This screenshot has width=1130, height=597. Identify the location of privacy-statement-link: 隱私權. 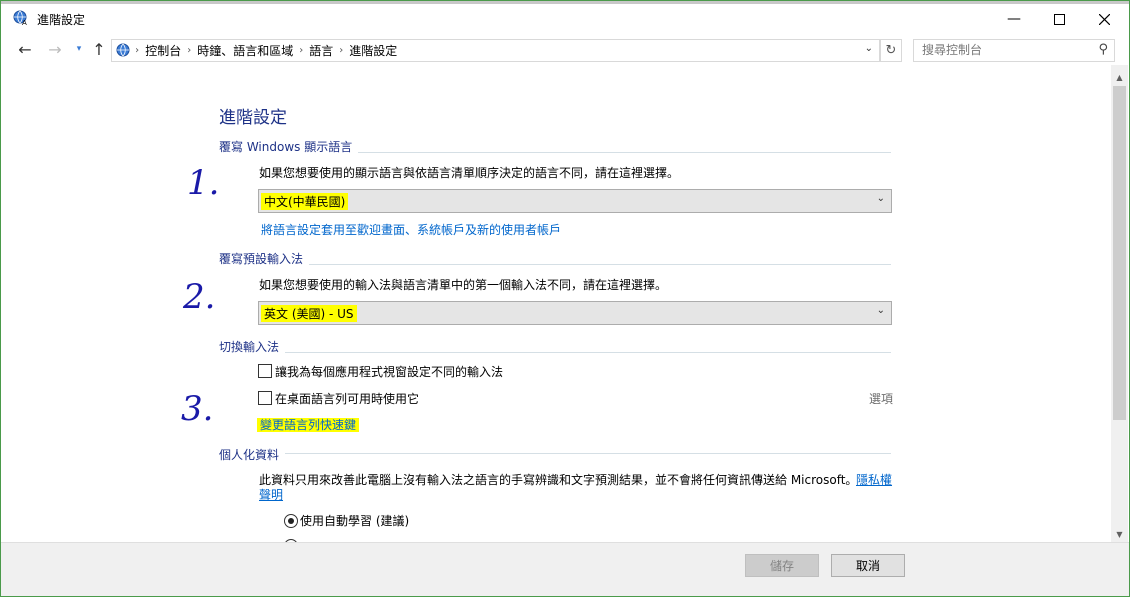
(874, 479).